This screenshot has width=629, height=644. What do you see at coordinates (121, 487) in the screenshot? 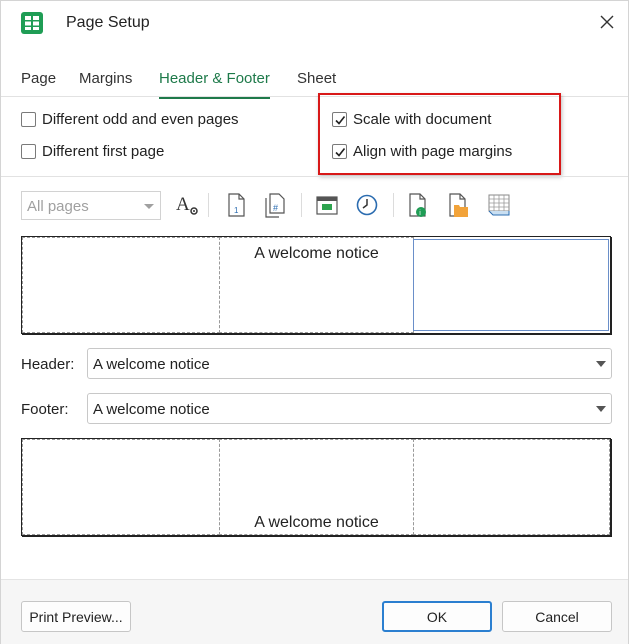
I see `footer-left-section` at bounding box center [121, 487].